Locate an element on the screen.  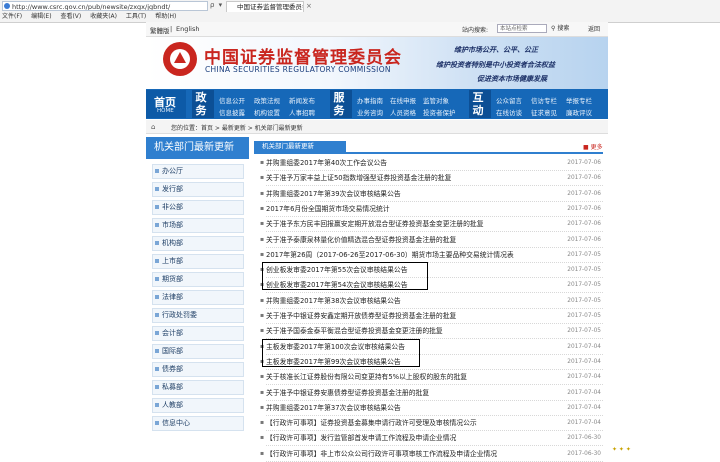
sidebar-item: 发行部 is located at coordinates (198, 189).